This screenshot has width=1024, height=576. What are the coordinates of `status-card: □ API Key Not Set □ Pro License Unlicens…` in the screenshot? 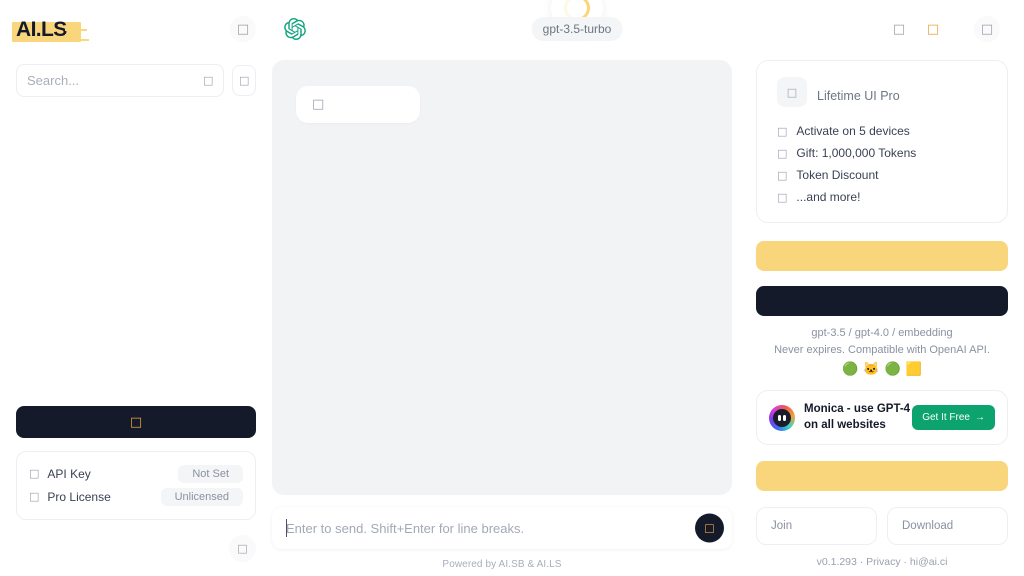 It's located at (136, 485).